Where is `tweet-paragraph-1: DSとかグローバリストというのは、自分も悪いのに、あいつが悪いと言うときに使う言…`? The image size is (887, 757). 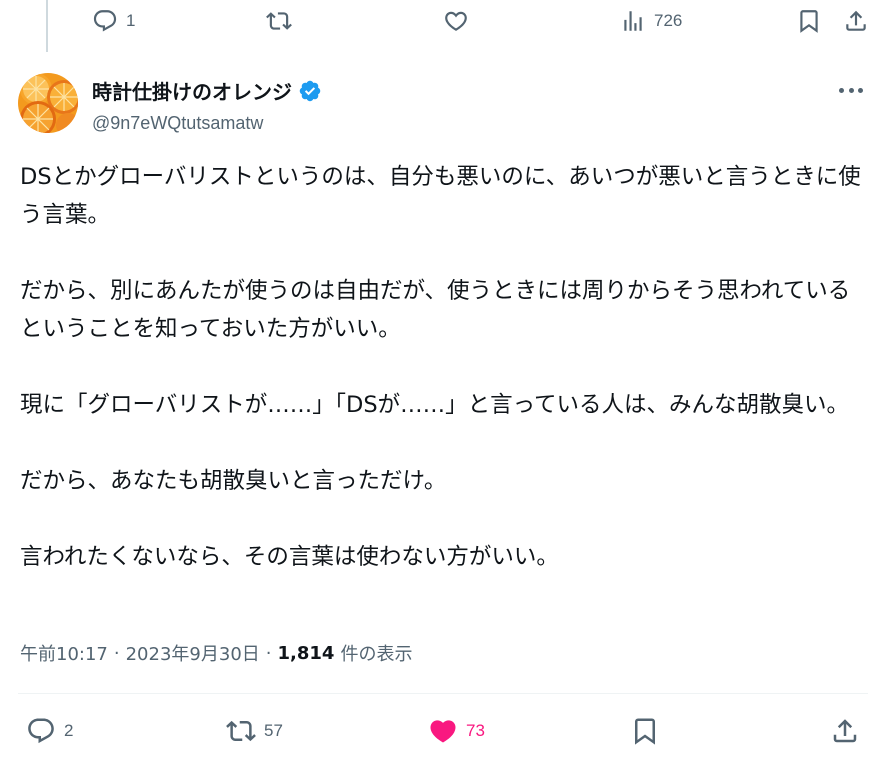 tweet-paragraph-1: DSとかグローバリストというのは、自分も悪いのに、あいつが悪いと言うときに使う言… is located at coordinates (440, 196).